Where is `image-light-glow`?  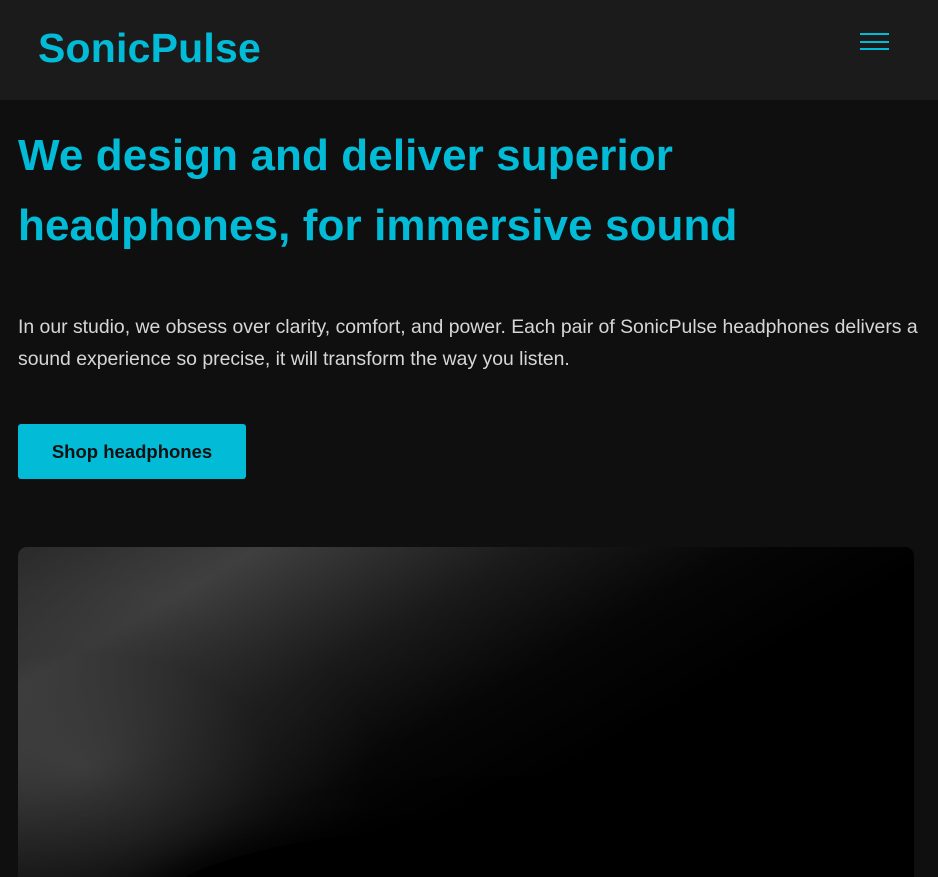 image-light-glow is located at coordinates (198, 732).